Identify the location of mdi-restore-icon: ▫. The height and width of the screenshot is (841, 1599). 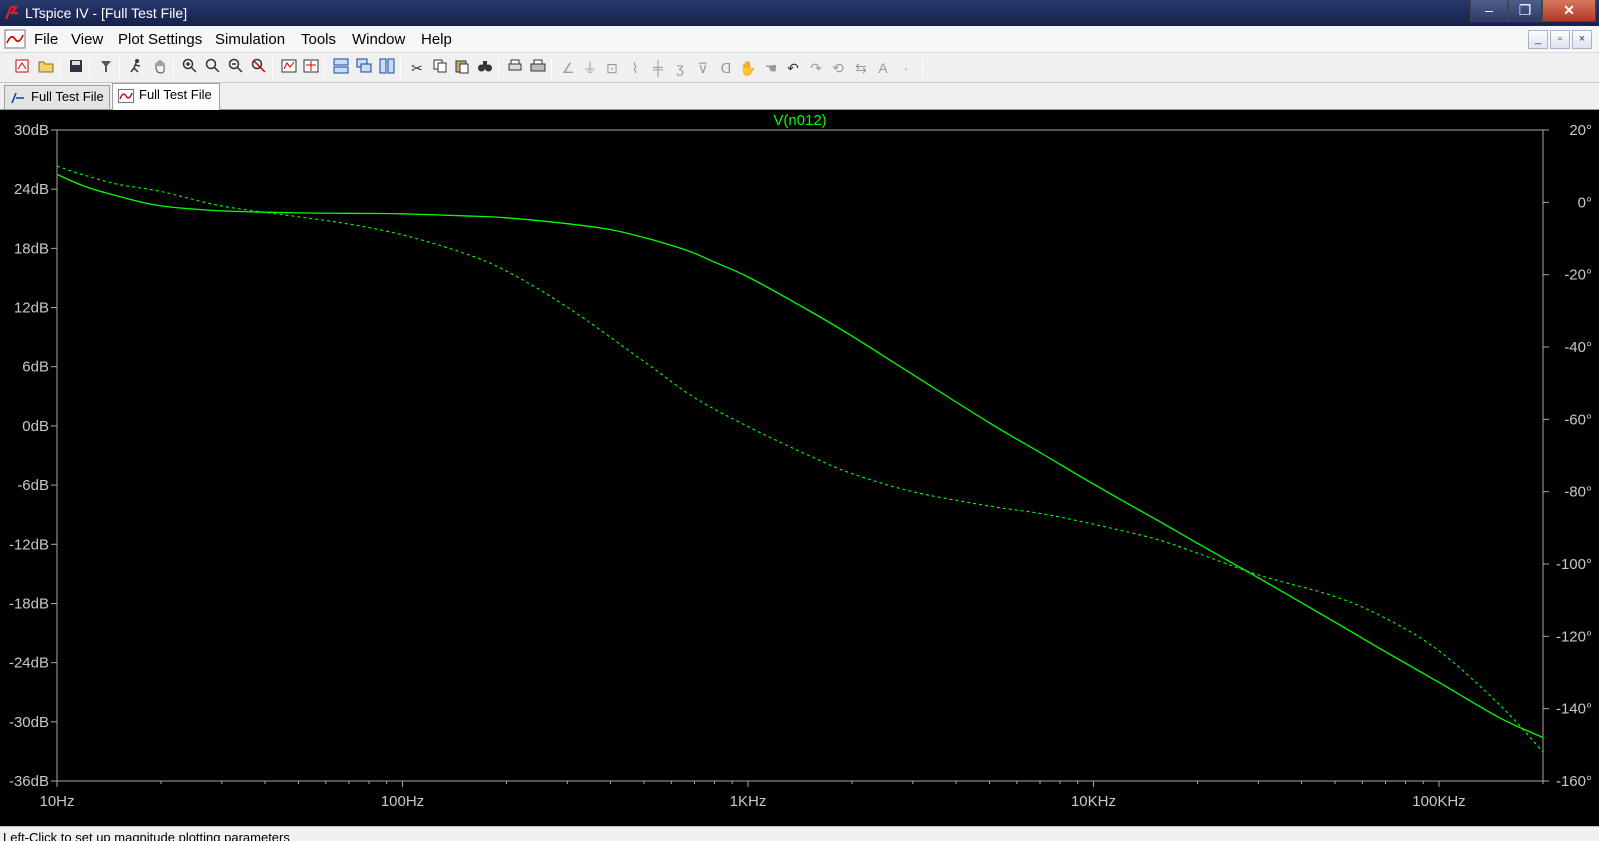
(1560, 39).